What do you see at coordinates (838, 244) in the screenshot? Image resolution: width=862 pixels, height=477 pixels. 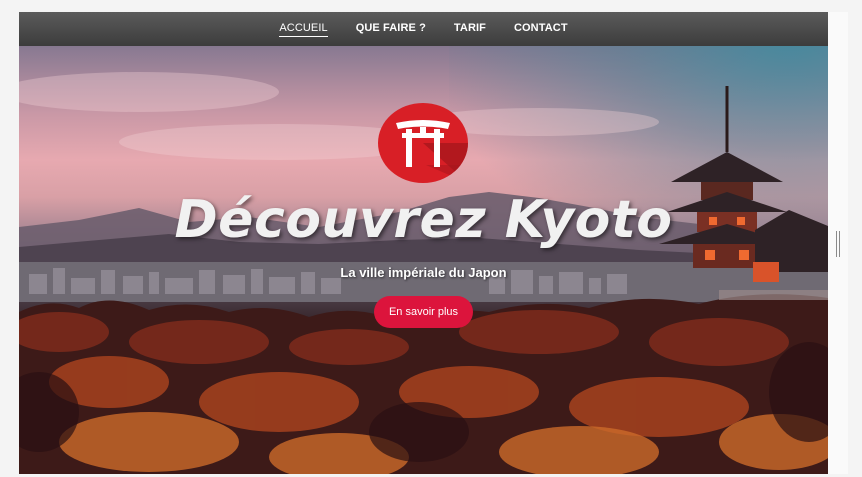 I see `scrollbar-handle` at bounding box center [838, 244].